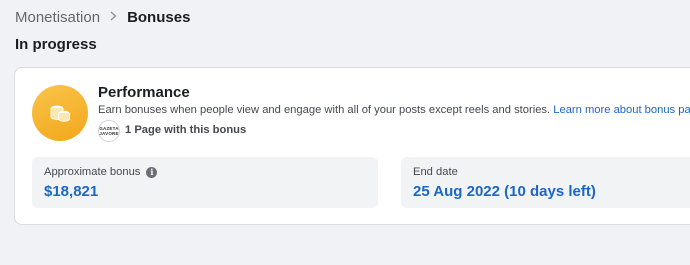 This screenshot has width=690, height=265. What do you see at coordinates (92, 172) in the screenshot?
I see `approximate-bonus-label: Approximate bonus` at bounding box center [92, 172].